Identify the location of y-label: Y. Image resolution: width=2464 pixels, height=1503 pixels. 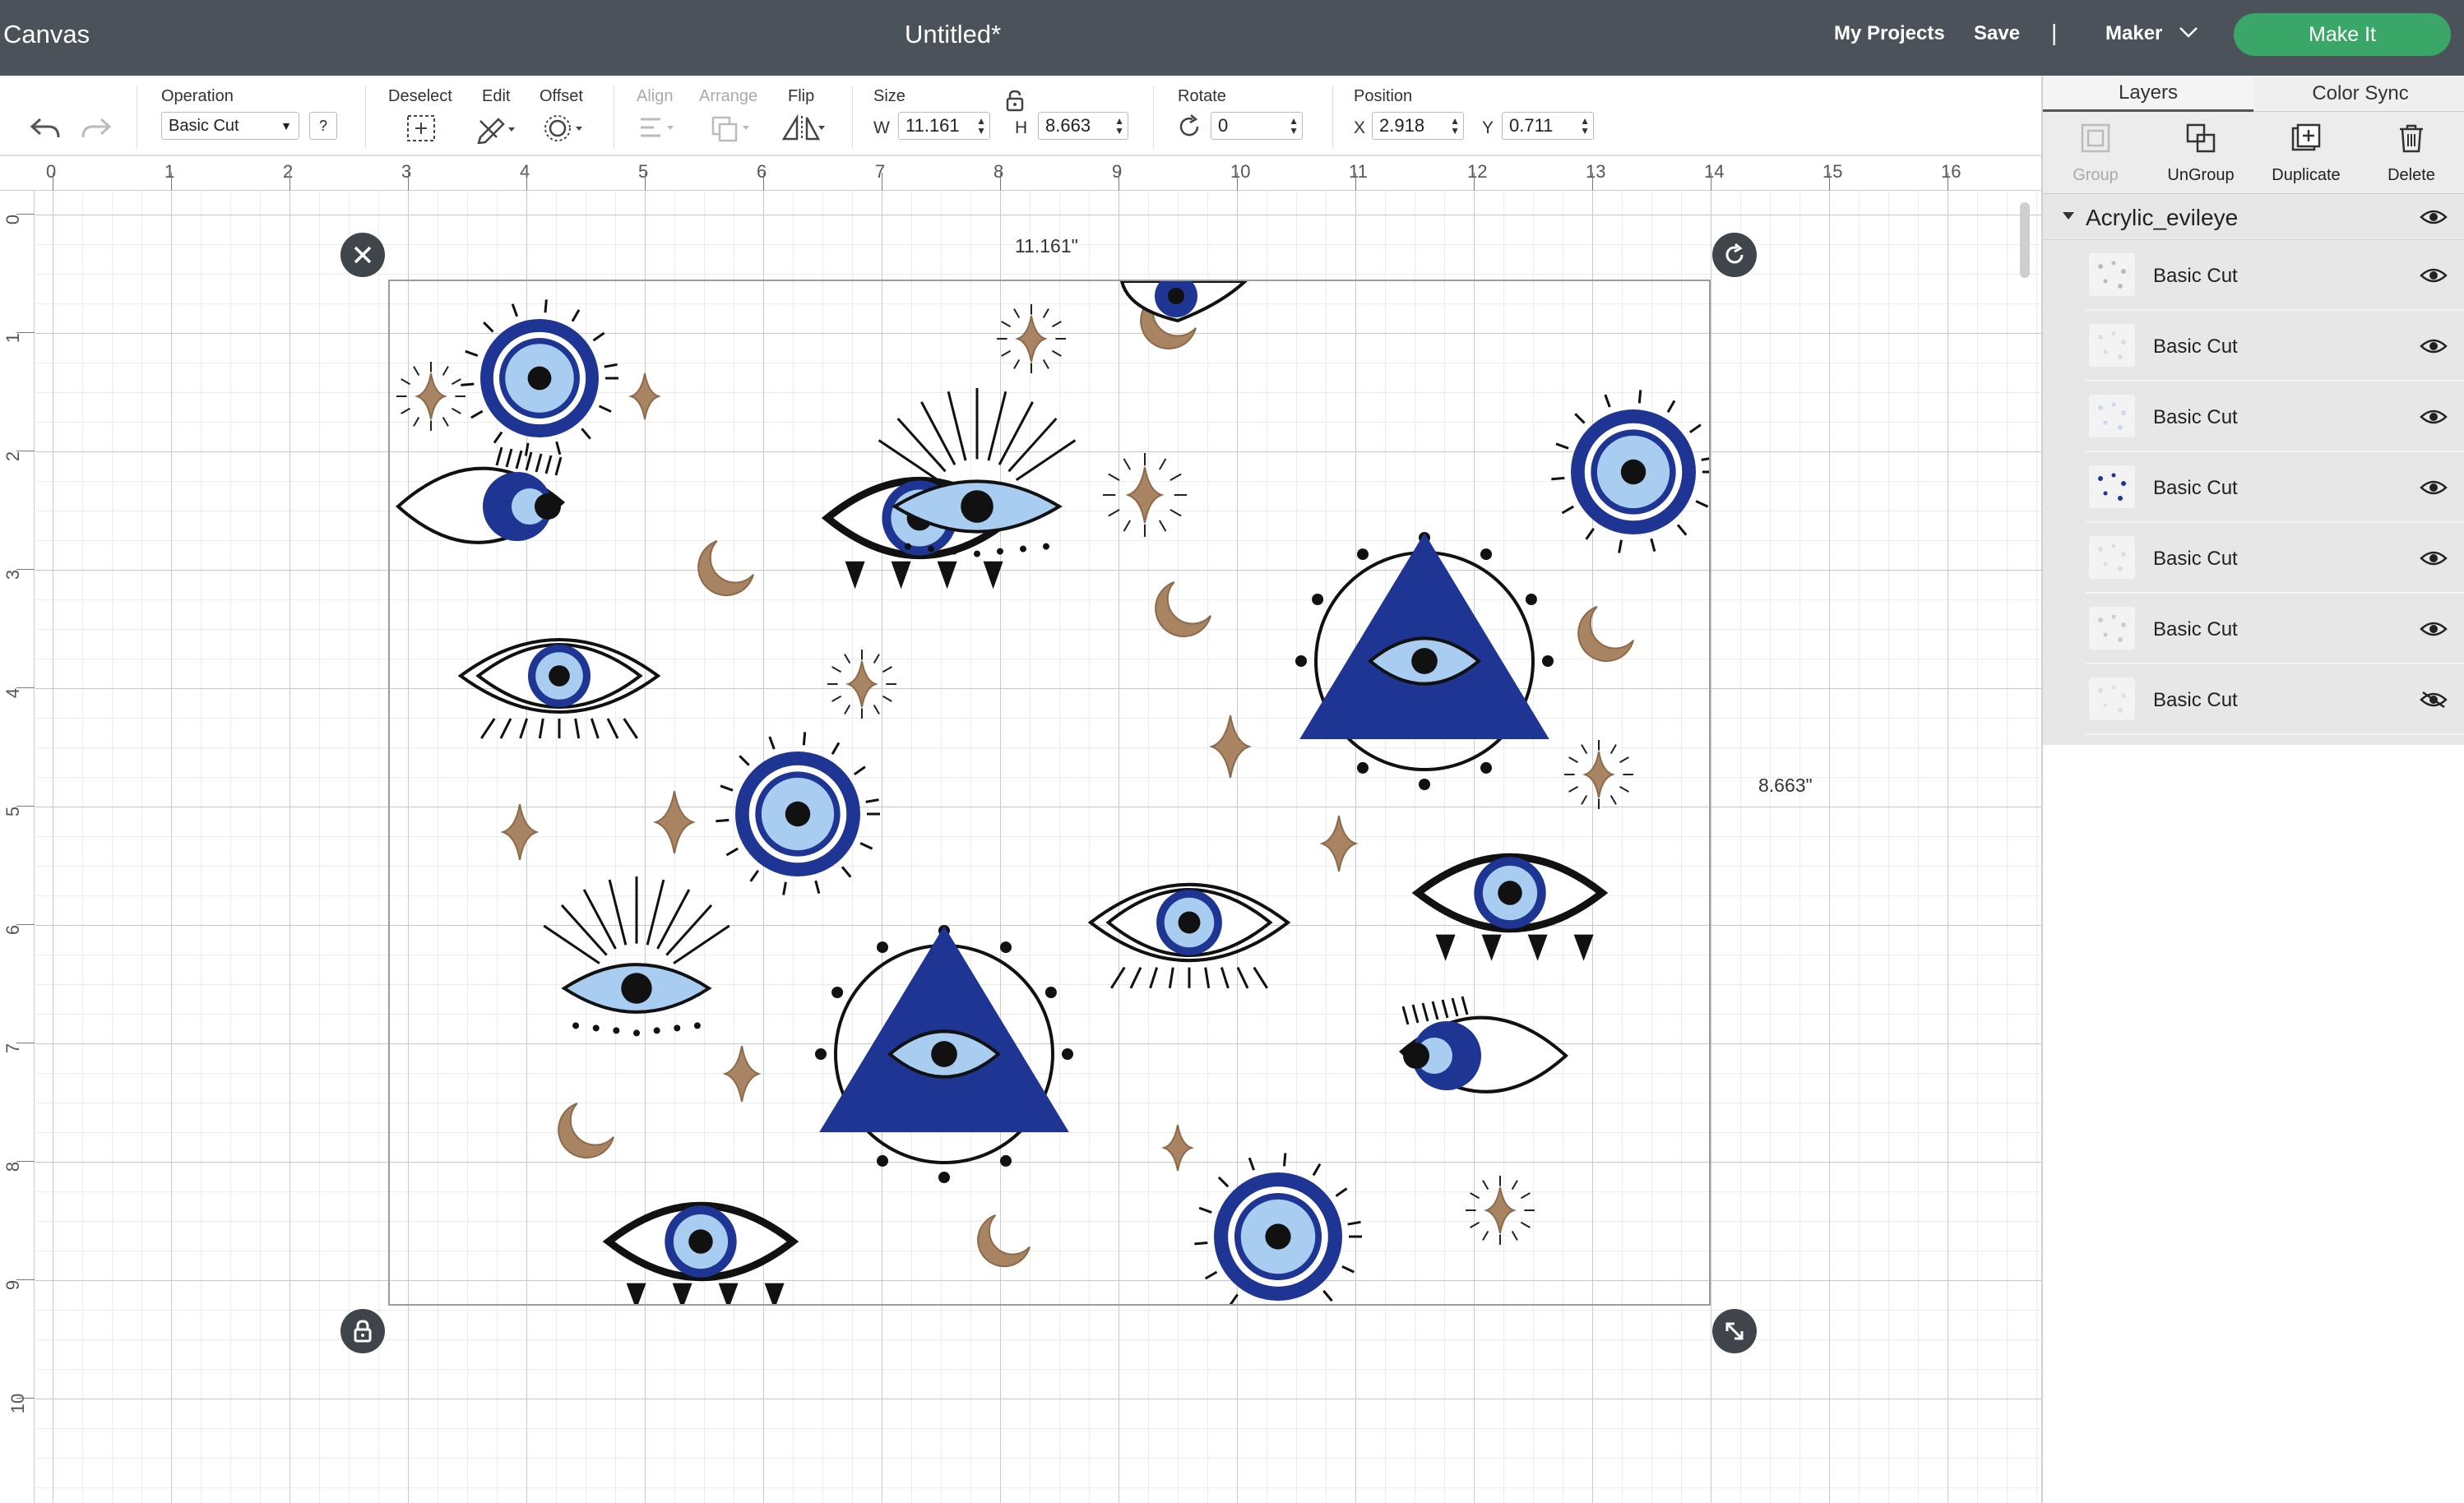
(1488, 127).